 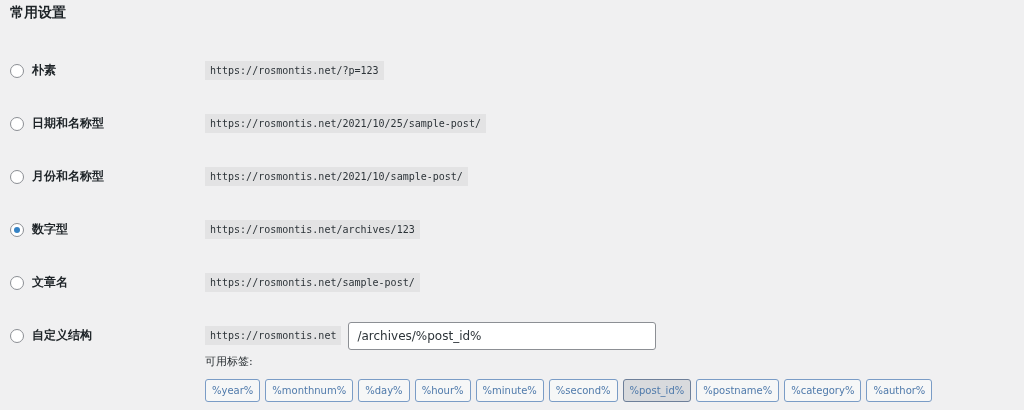 I want to click on option-label: 日期和名称型, so click(x=68, y=123).